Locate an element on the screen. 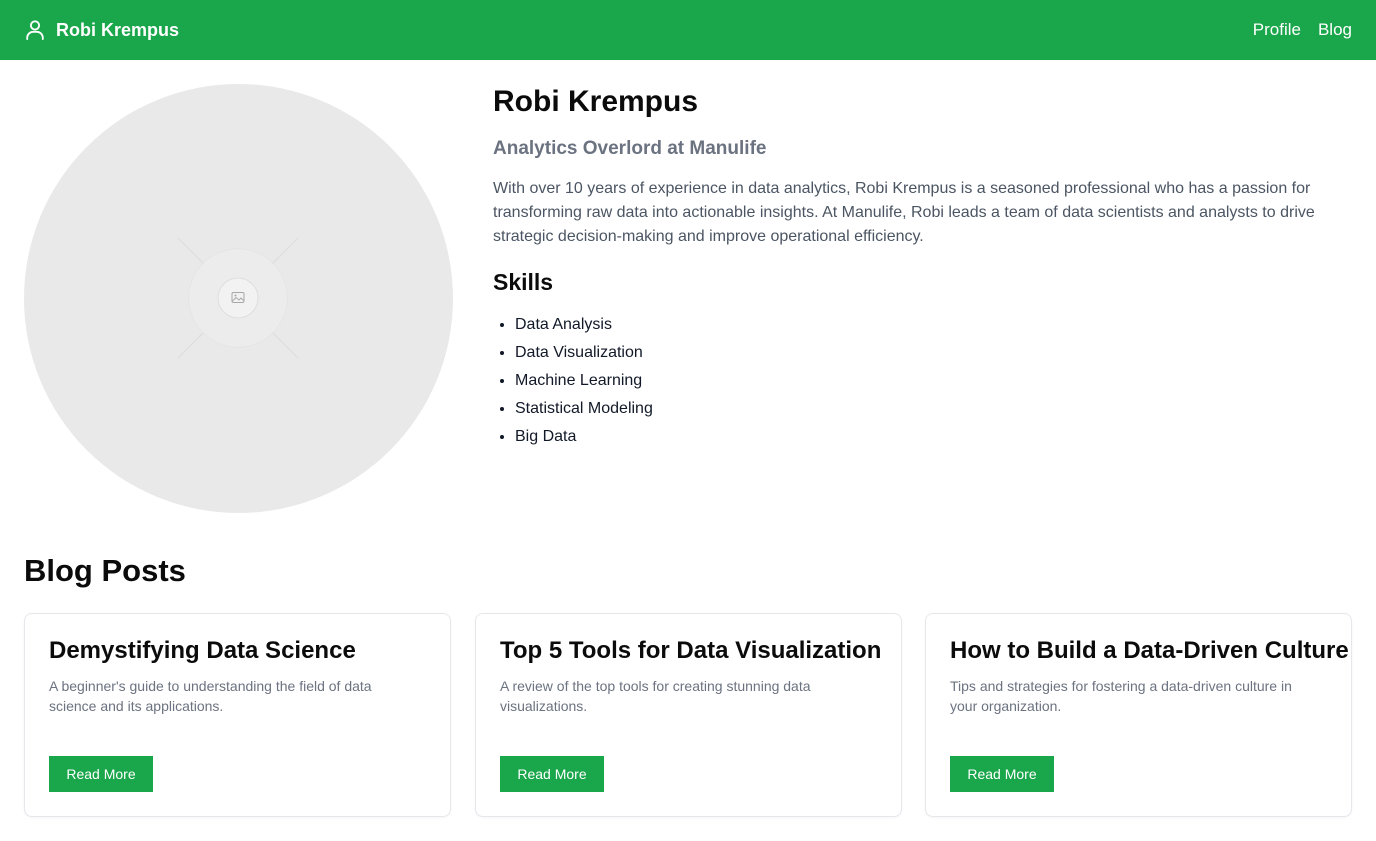 The image size is (1376, 841). skill-item: Statistical Modeling is located at coordinates (934, 409).